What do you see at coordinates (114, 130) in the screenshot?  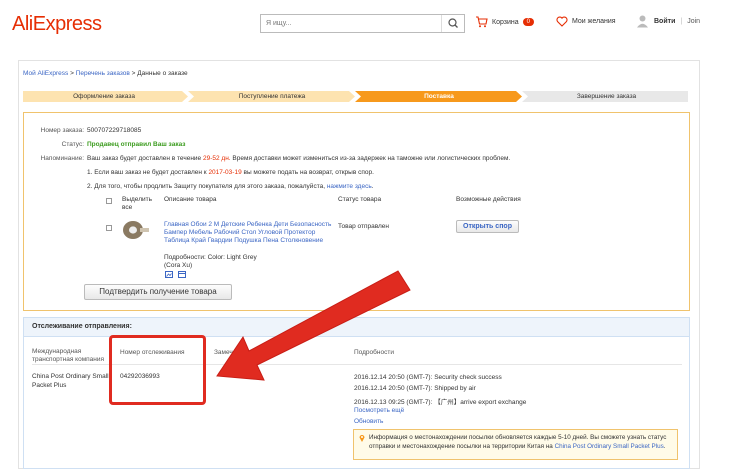 I see `order-number: 500707229718085` at bounding box center [114, 130].